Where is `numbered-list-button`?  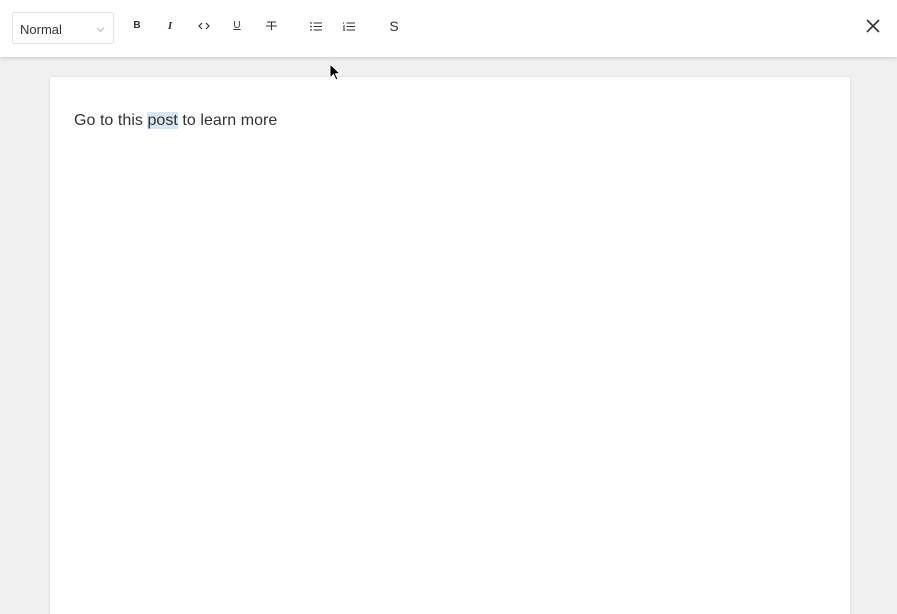
numbered-list-button is located at coordinates (349, 26).